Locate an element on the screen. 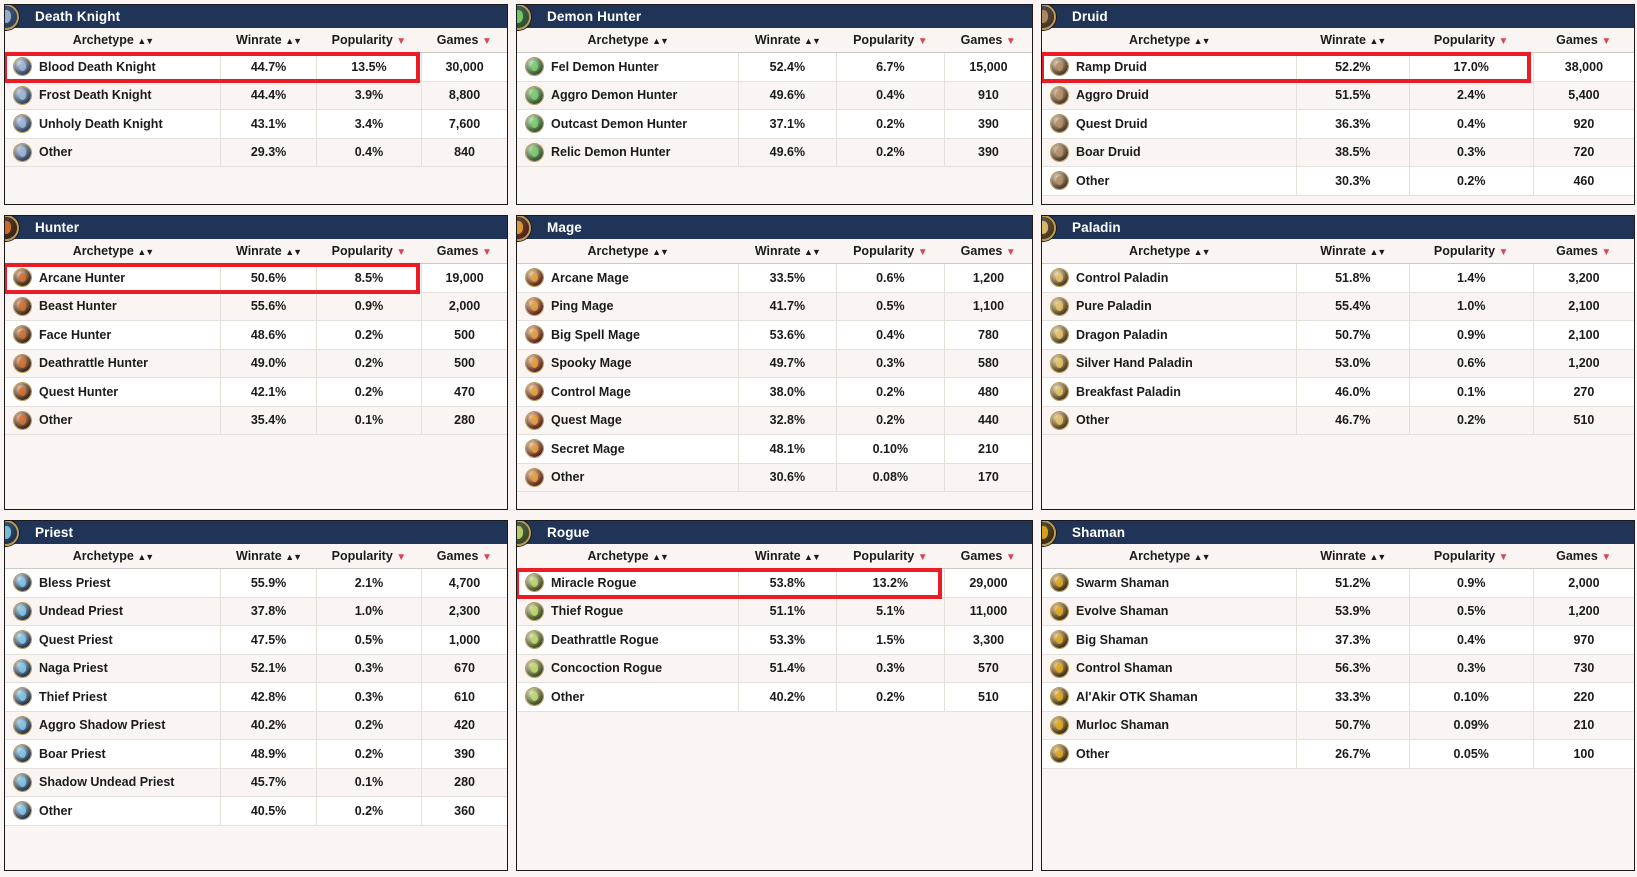 This screenshot has height=877, width=1637. table-row: Ping Mage 41.7% 0.5% 1,100 is located at coordinates (774, 306).